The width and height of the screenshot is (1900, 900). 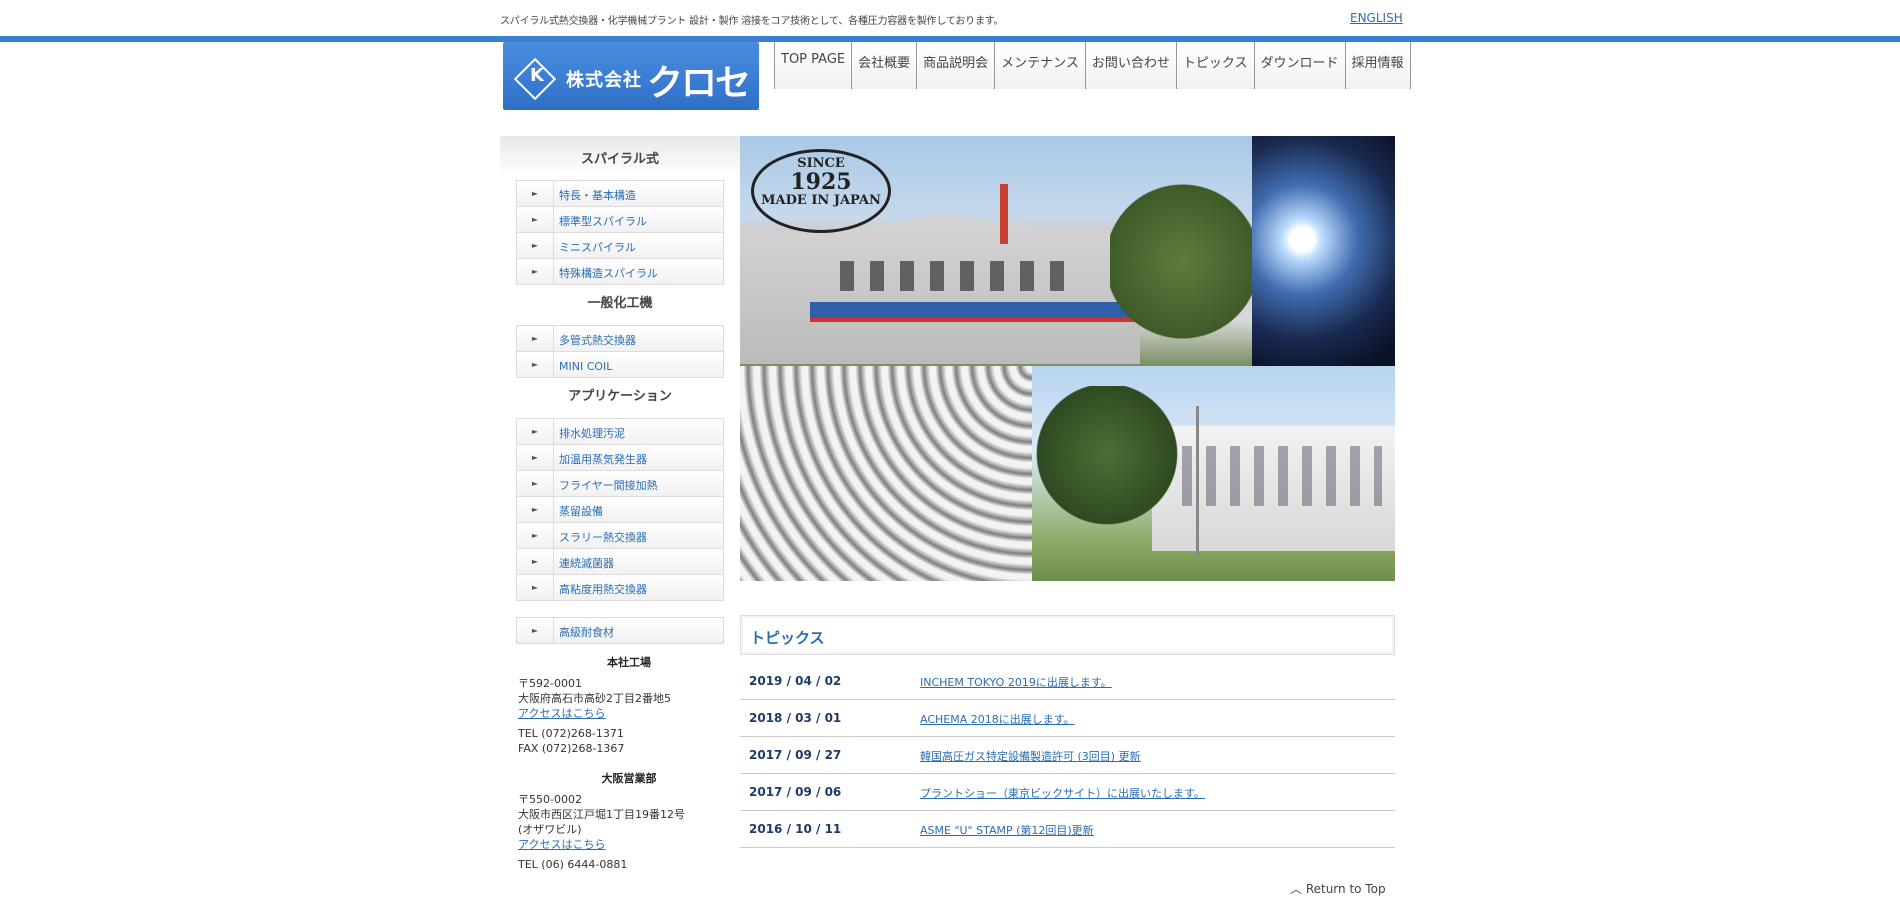 I want to click on list-item: 2019 / 04 / 02 INCHEM TOKYO 2019に出展します。, so click(x=1067, y=681).